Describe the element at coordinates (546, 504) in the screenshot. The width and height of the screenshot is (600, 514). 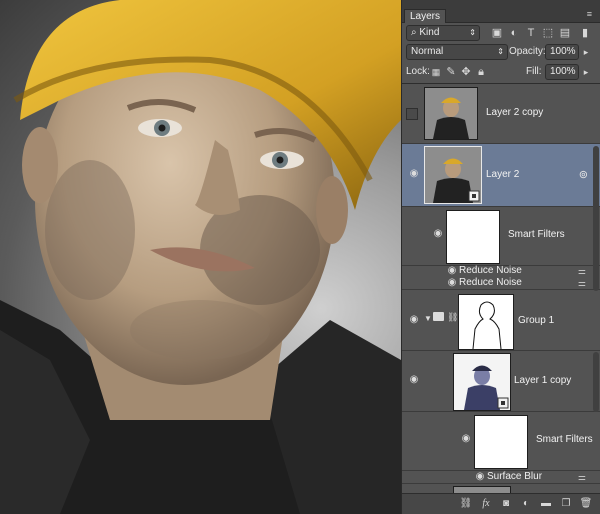
I see `folder-icon: ▬` at that location.